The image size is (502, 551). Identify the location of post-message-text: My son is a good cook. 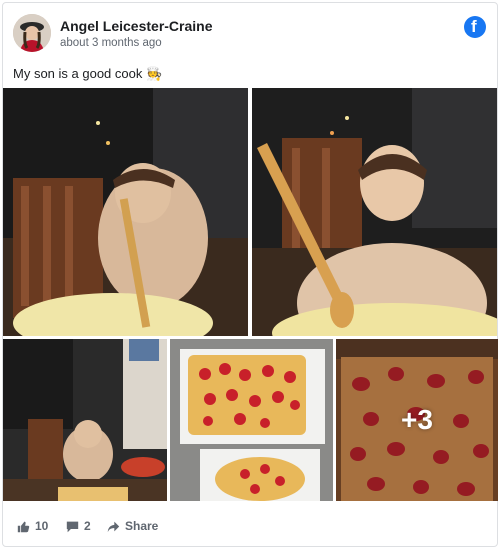
(78, 73).